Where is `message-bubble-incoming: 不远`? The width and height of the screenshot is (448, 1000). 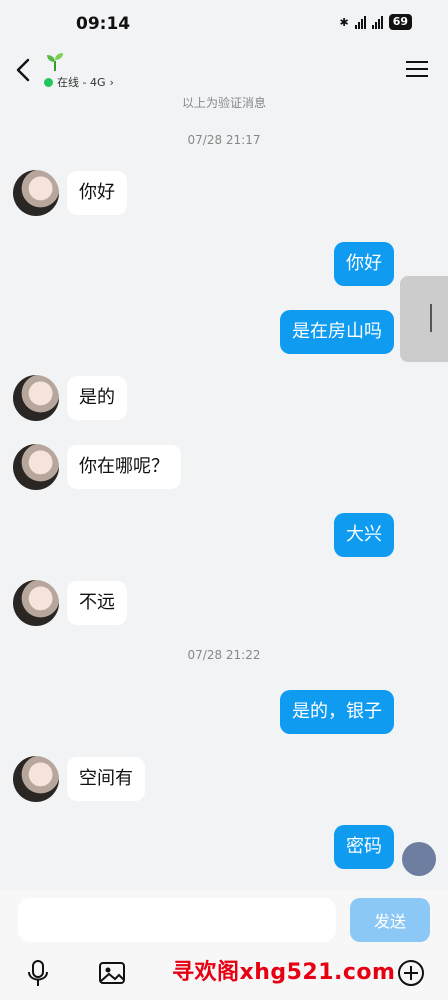
message-bubble-incoming: 不远 is located at coordinates (97, 603).